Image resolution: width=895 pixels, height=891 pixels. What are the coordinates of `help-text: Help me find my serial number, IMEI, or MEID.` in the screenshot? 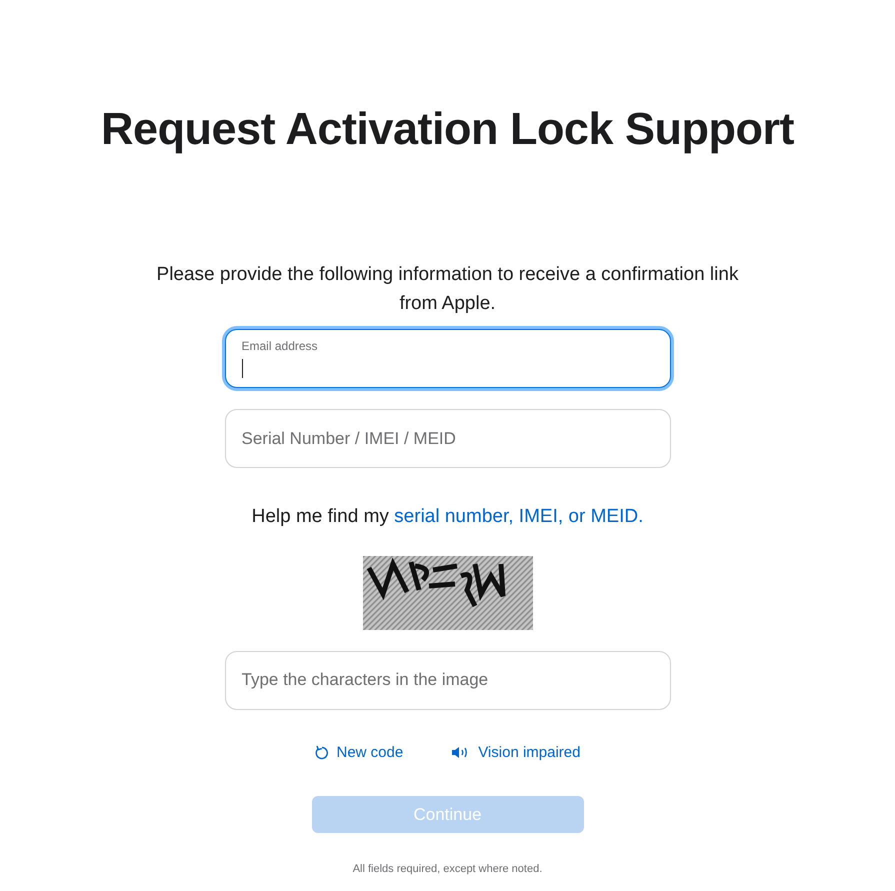 It's located at (448, 517).